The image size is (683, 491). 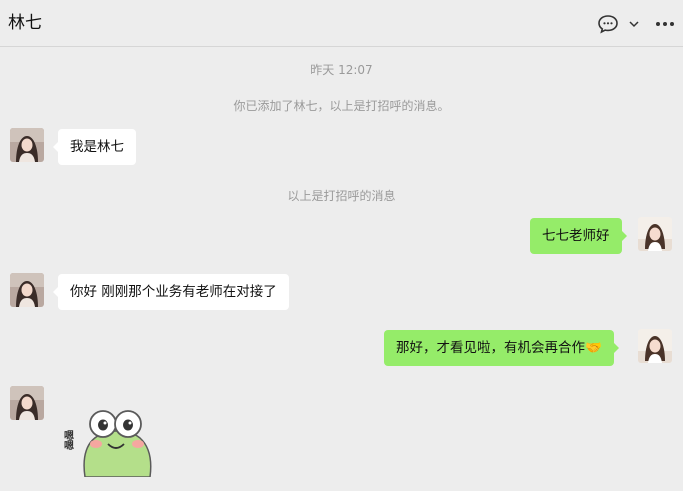 What do you see at coordinates (25, 23) in the screenshot?
I see `chat-title: 林七` at bounding box center [25, 23].